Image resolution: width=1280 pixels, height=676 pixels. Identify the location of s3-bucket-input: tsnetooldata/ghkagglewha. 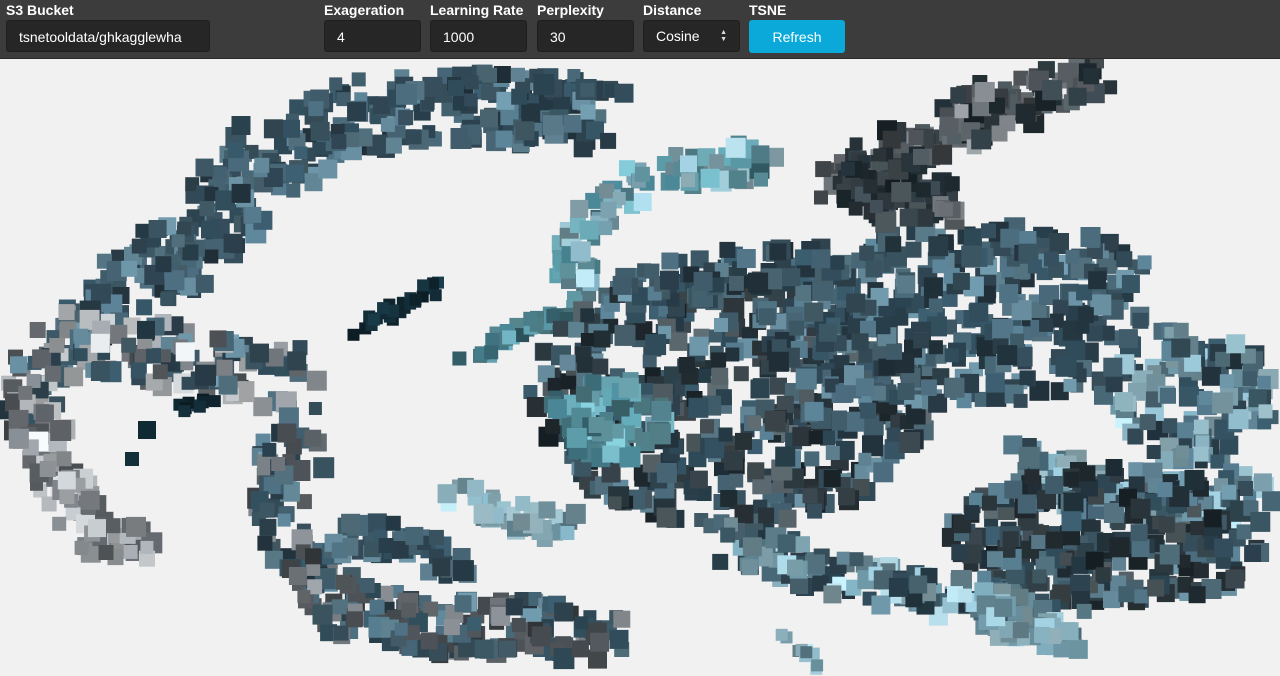
(108, 36).